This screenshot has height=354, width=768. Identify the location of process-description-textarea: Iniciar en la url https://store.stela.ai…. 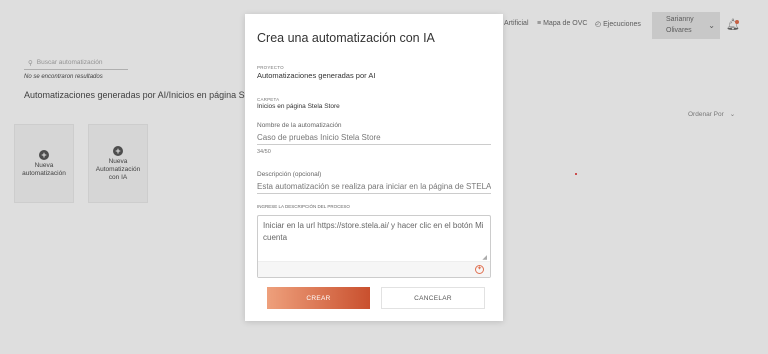
(374, 238).